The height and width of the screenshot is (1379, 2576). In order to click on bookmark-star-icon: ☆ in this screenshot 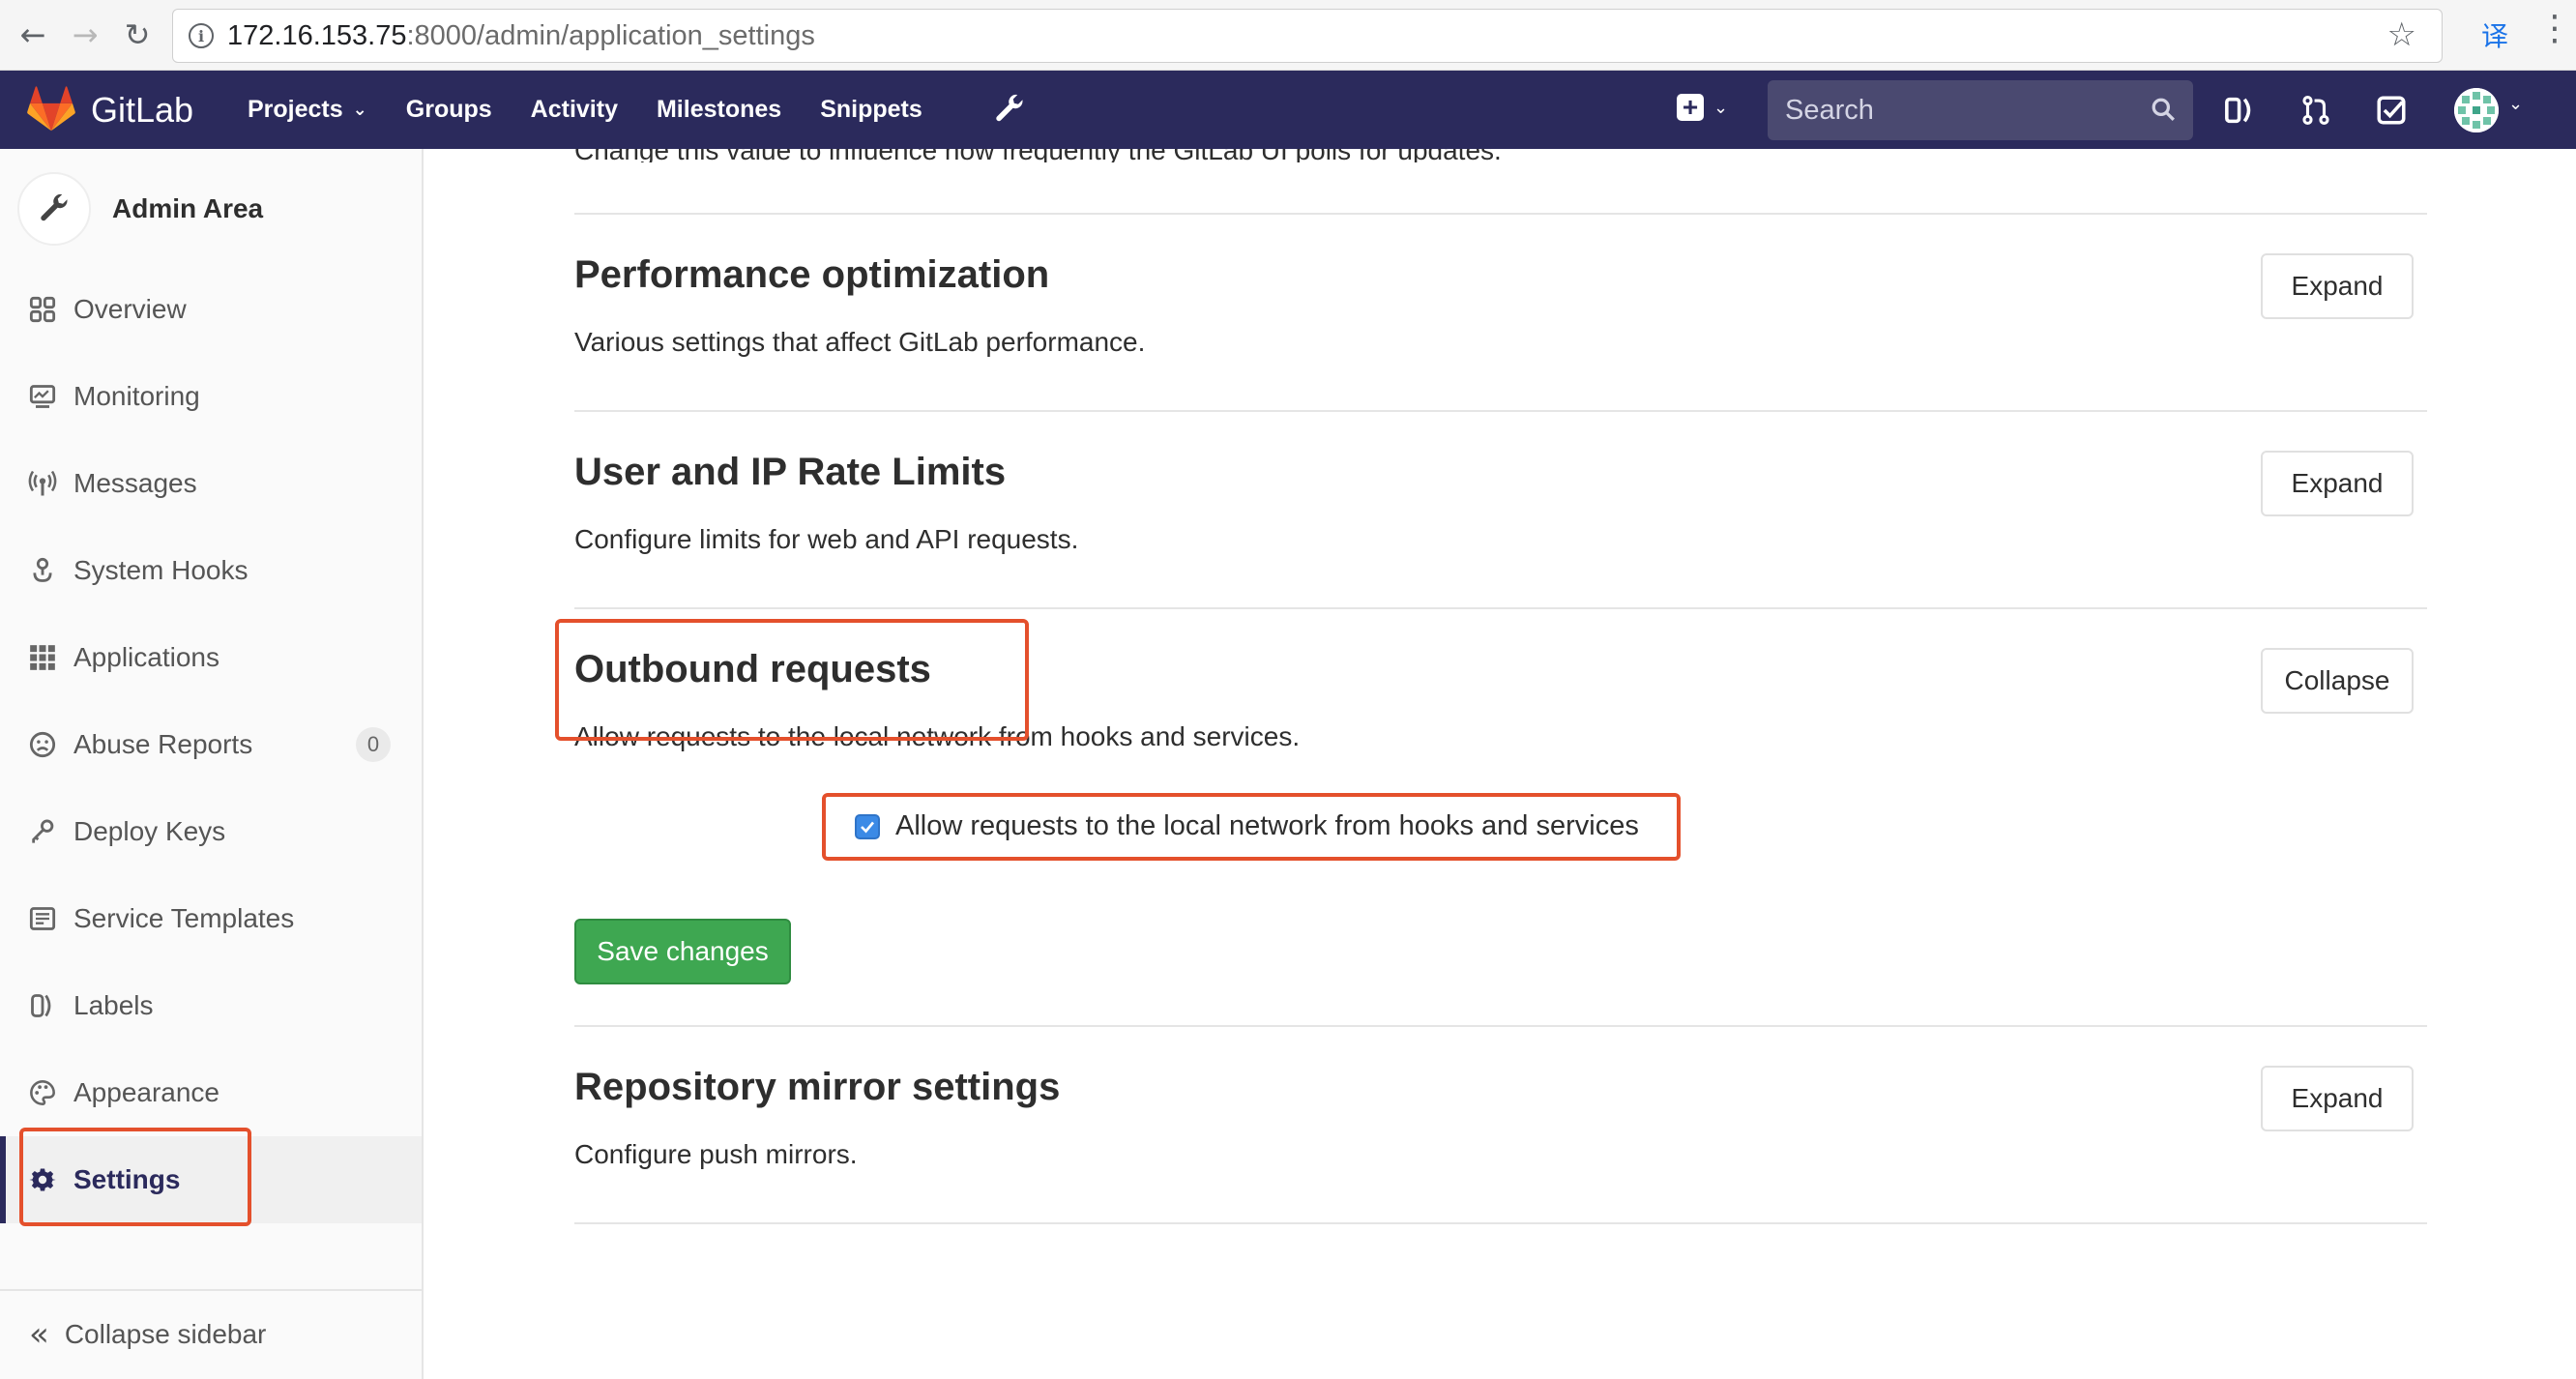, I will do `click(2401, 35)`.